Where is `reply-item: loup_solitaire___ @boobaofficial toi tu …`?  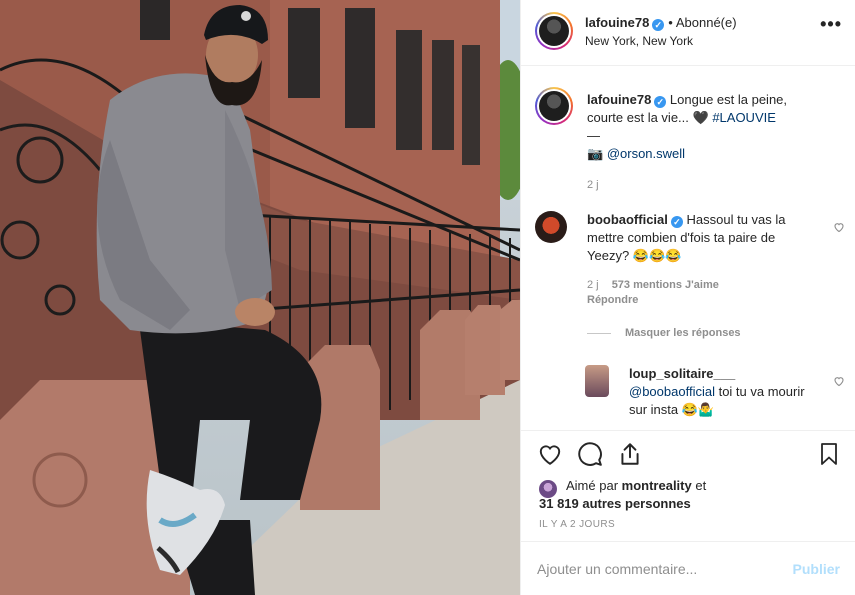
reply-item: loup_solitaire___ @boobaofficial toi tu … is located at coordinates (715, 395).